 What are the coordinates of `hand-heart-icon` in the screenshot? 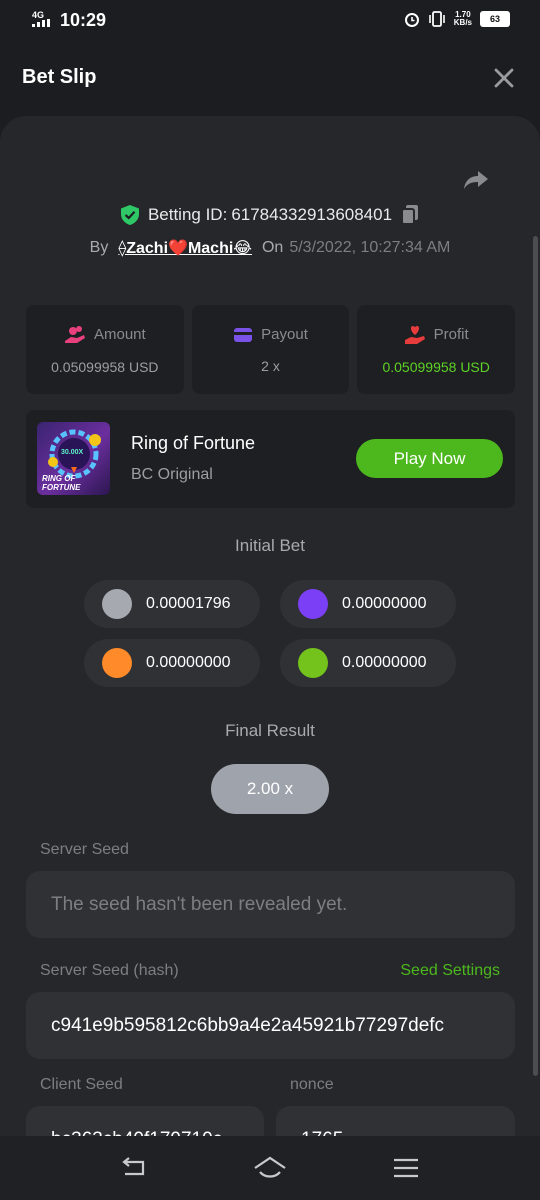 It's located at (414, 334).